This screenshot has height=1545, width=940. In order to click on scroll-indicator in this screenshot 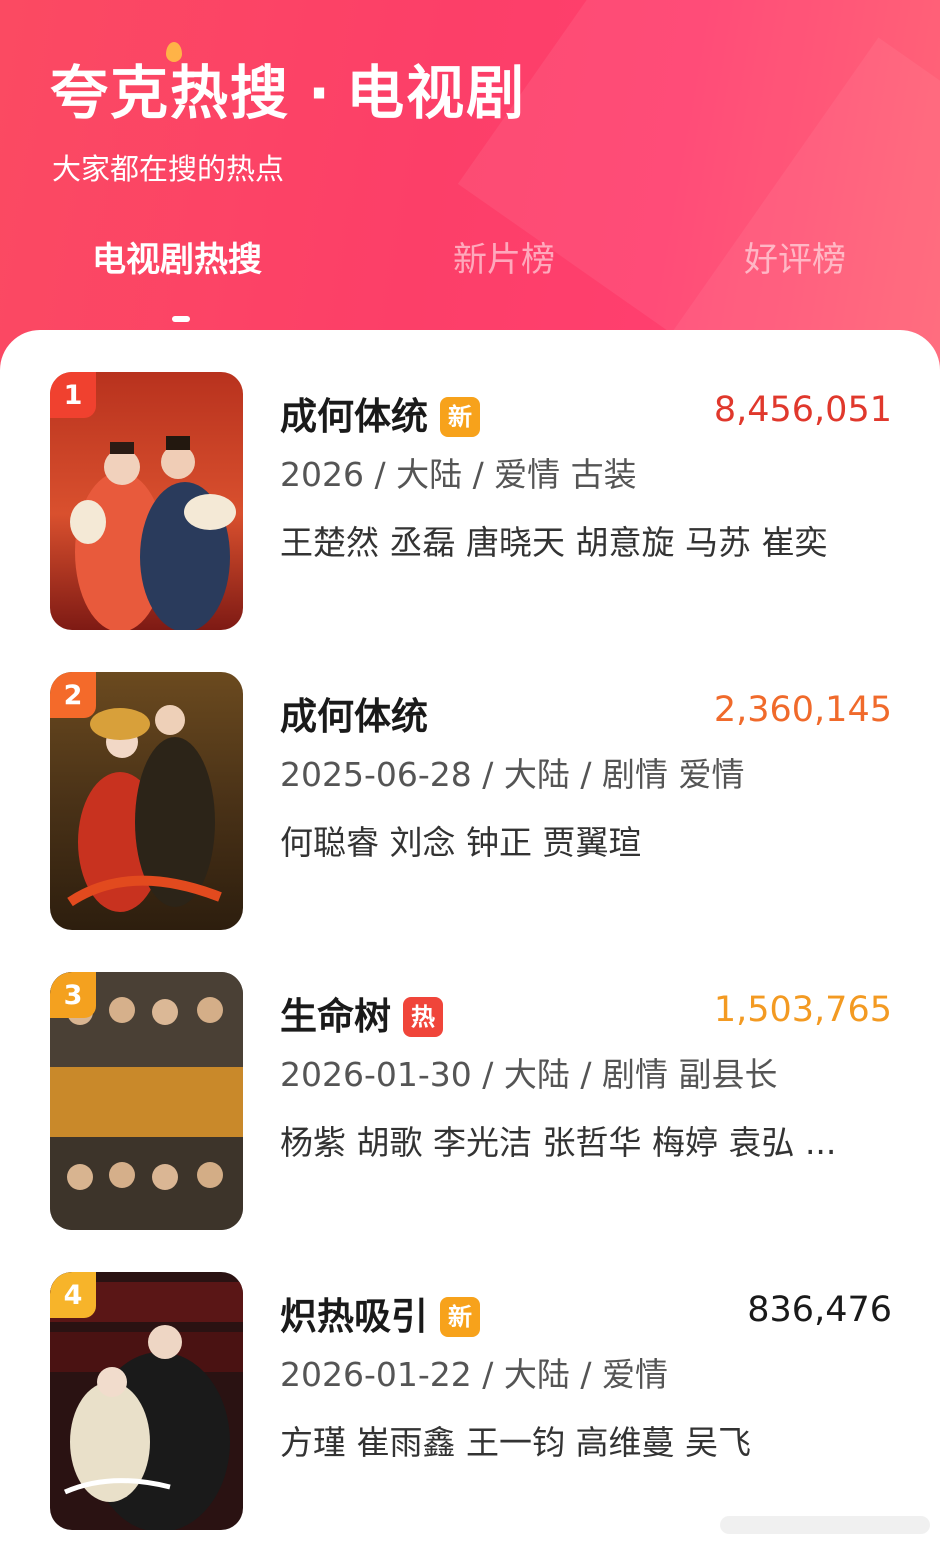, I will do `click(825, 1525)`.